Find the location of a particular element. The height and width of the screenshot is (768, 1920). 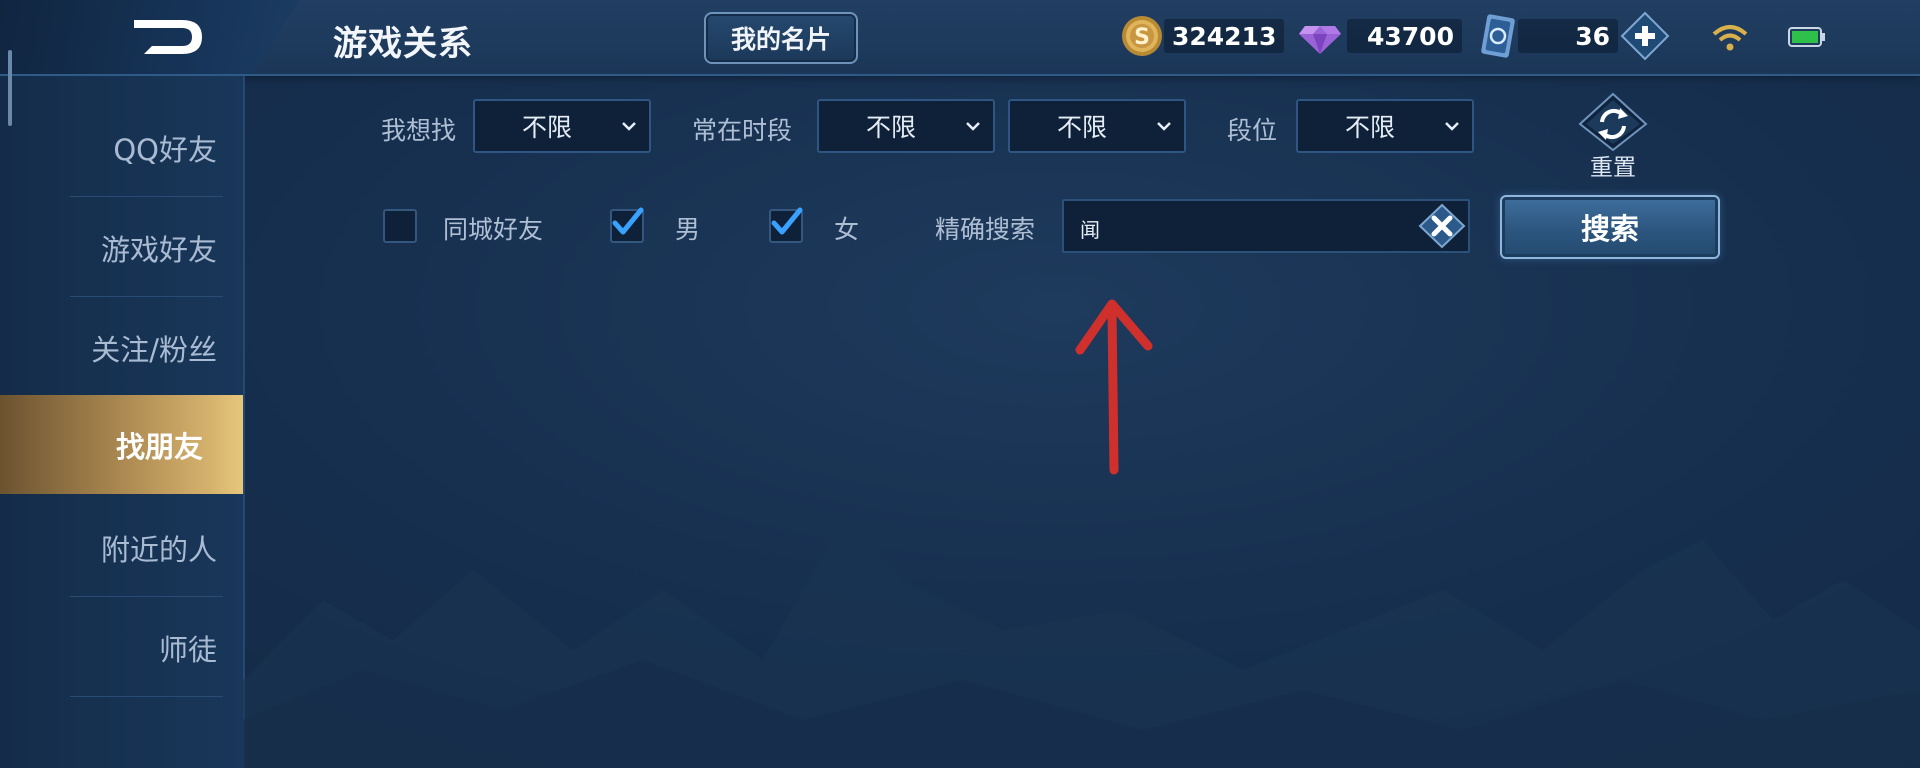

male-checkbox is located at coordinates (627, 225).